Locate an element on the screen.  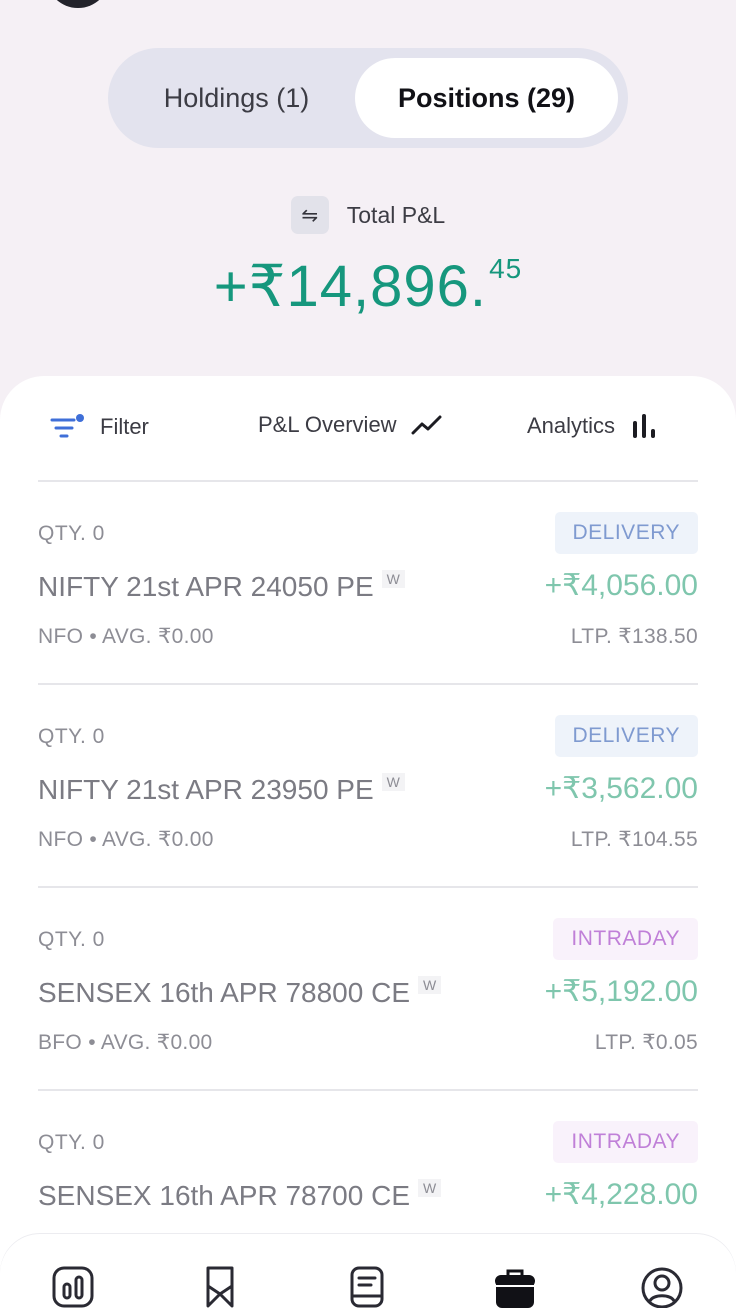
position-meta: BFO • AVG. ₹0.00 is located at coordinates (125, 1042).